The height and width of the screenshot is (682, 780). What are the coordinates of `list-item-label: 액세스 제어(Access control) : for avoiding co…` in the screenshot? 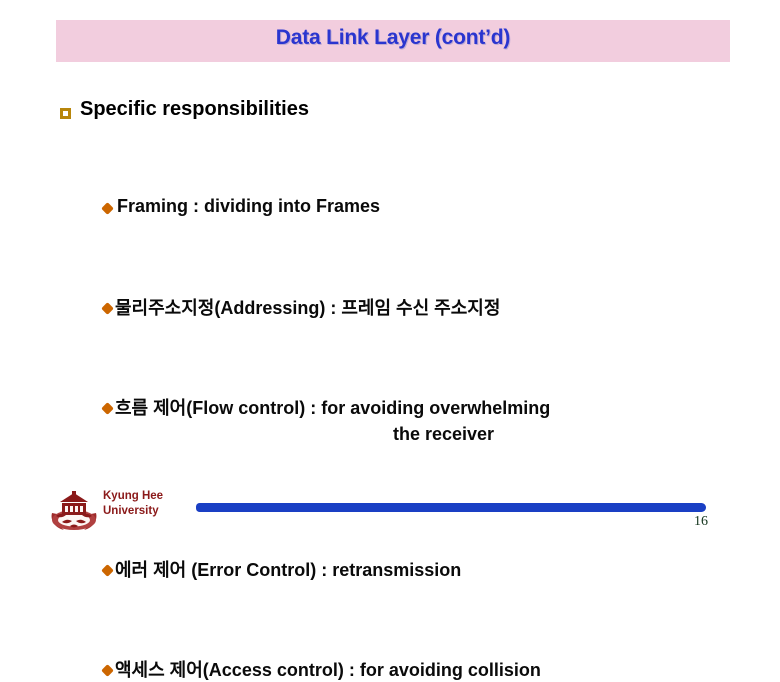 It's located at (328, 670).